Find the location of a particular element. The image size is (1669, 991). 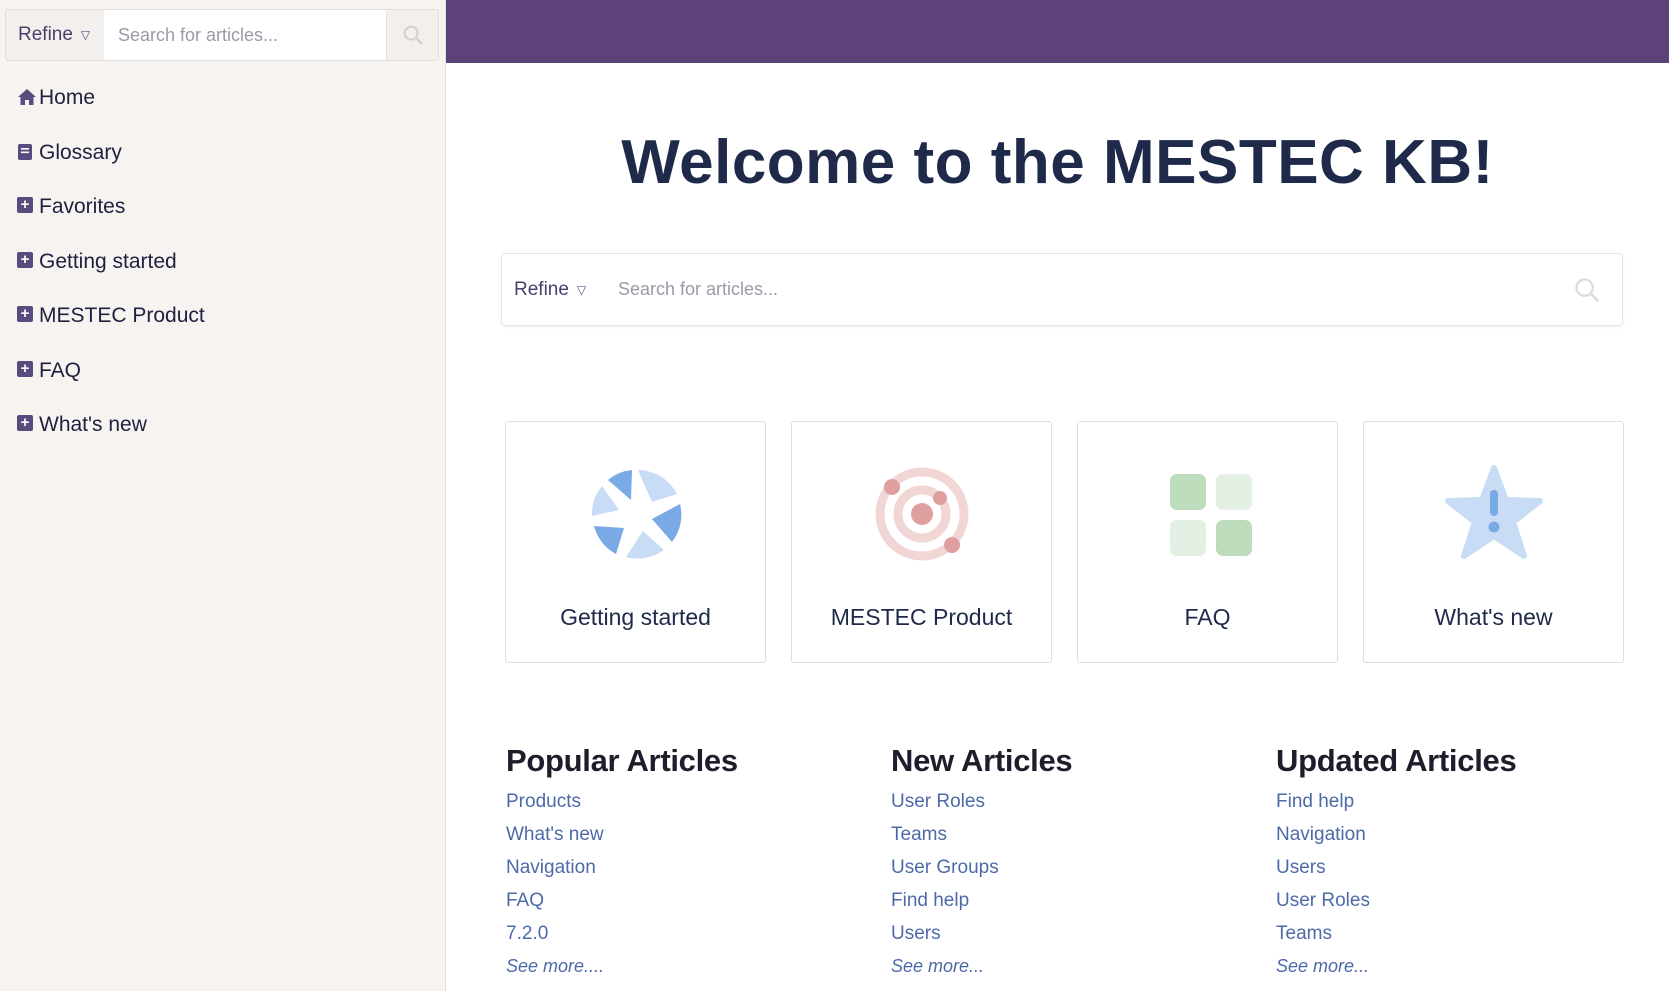

sidebar-refine-dropdown: Refine ▽ is located at coordinates (55, 35).